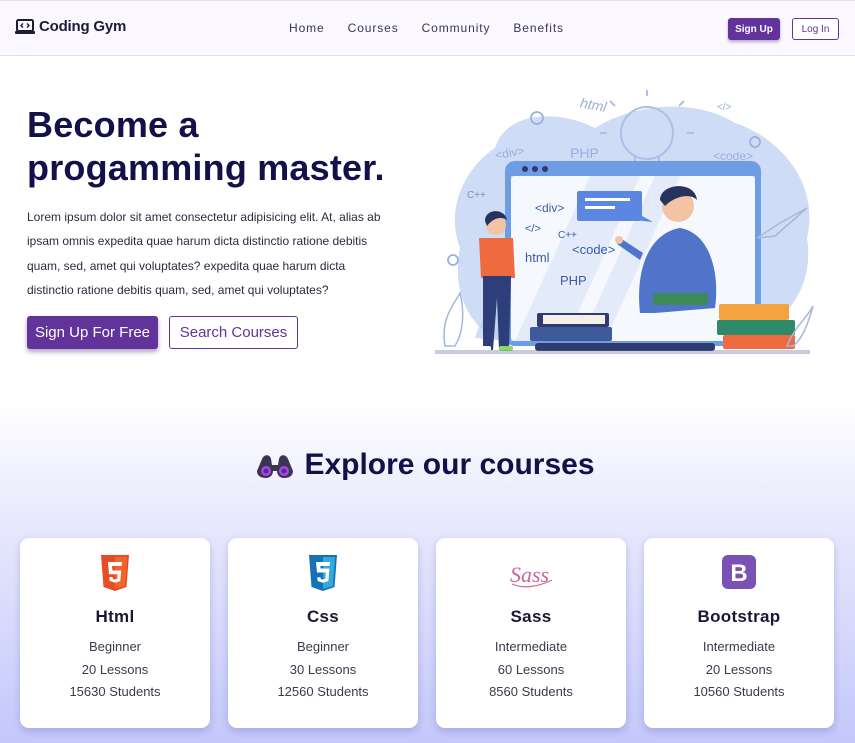  I want to click on code-label: </>, so click(724, 107).